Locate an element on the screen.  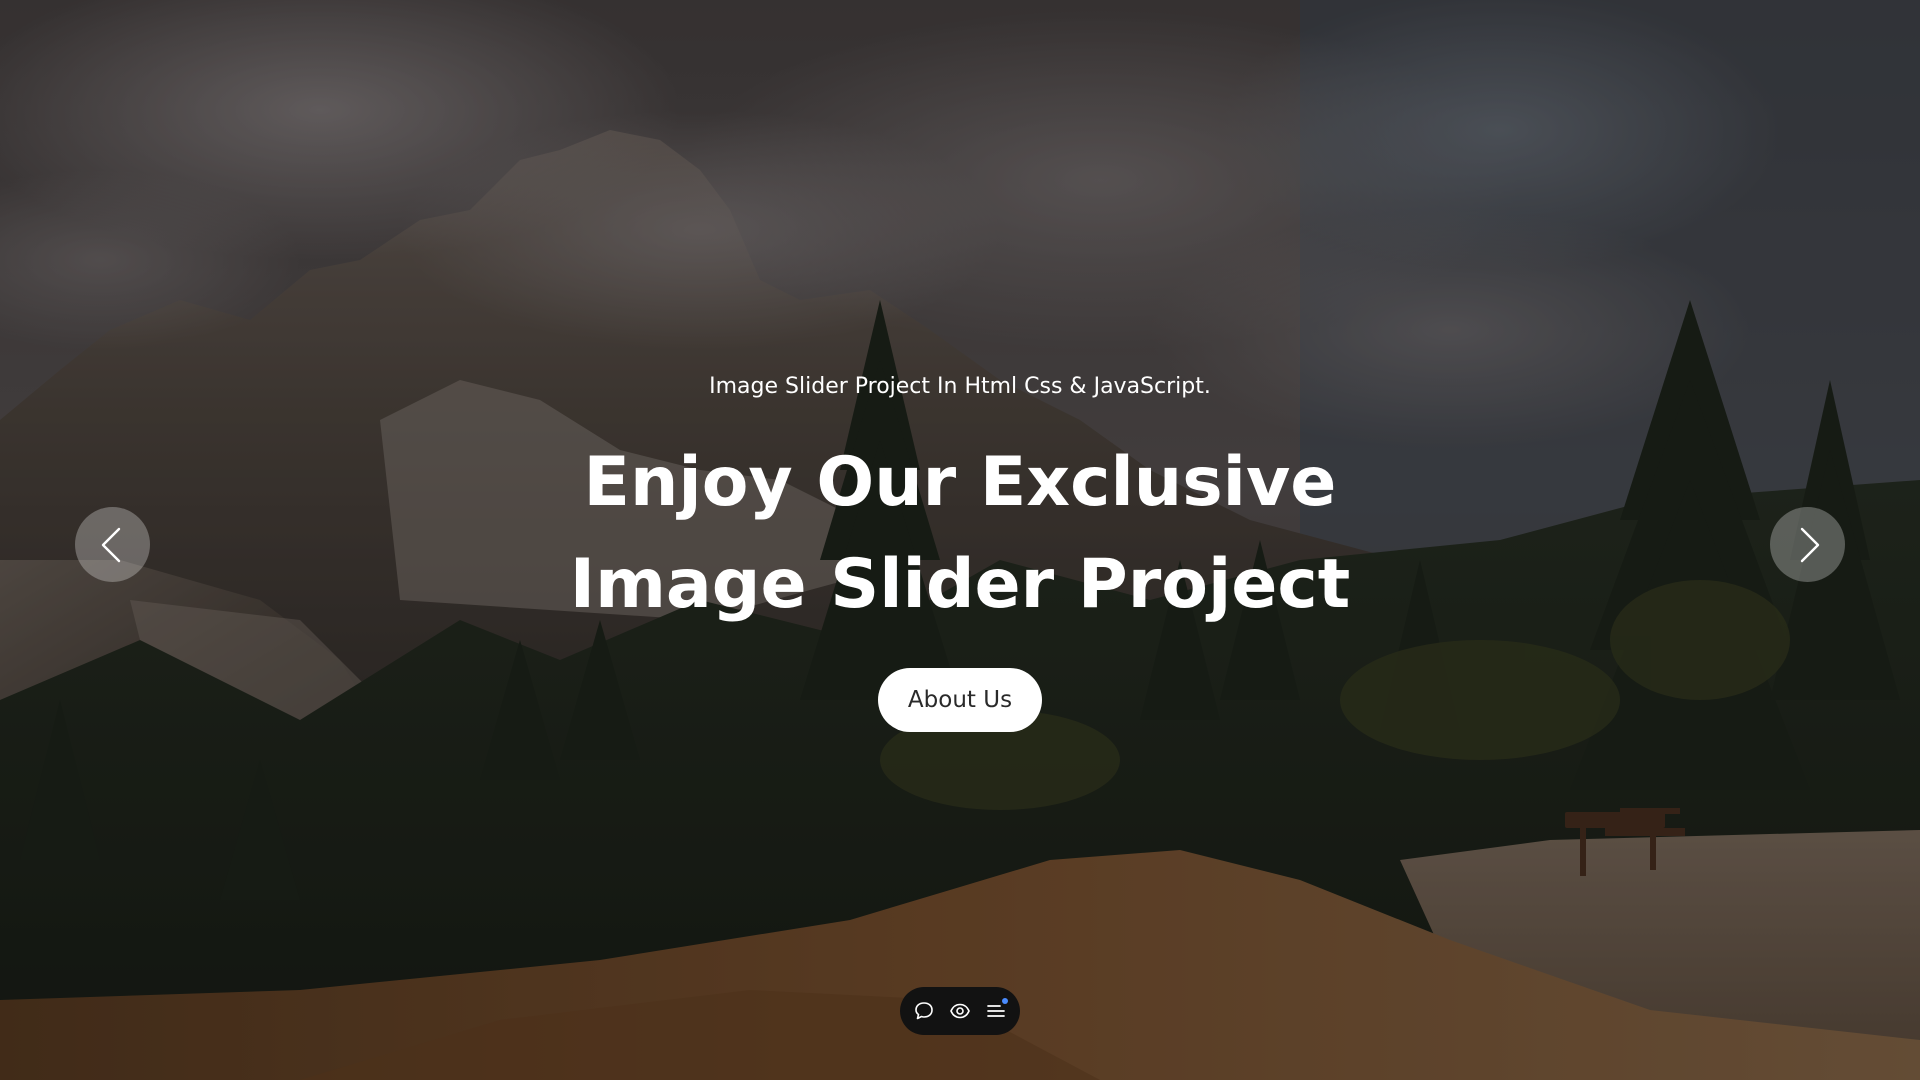
previous-slide-button is located at coordinates (112, 544).